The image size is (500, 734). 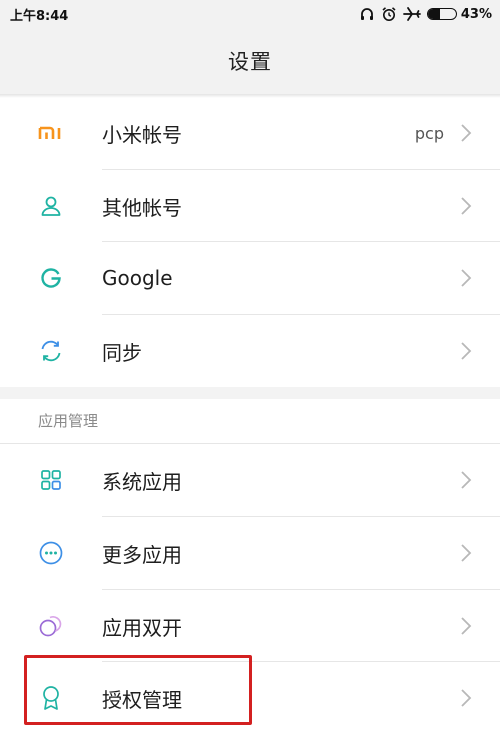 I want to click on list-item-system-apps: 系统应用, so click(x=250, y=480).